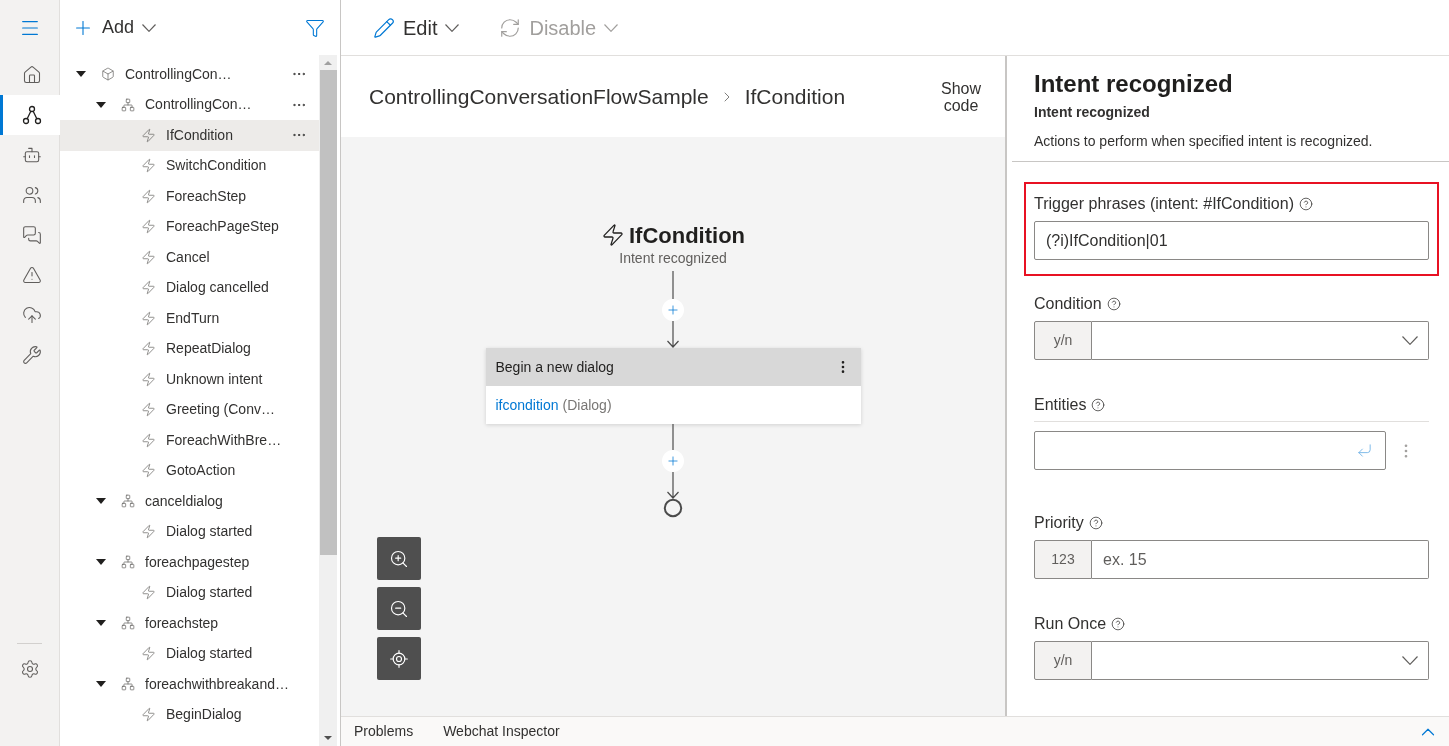 The height and width of the screenshot is (746, 1449). I want to click on node-subtitle: Intent recognized, so click(673, 258).